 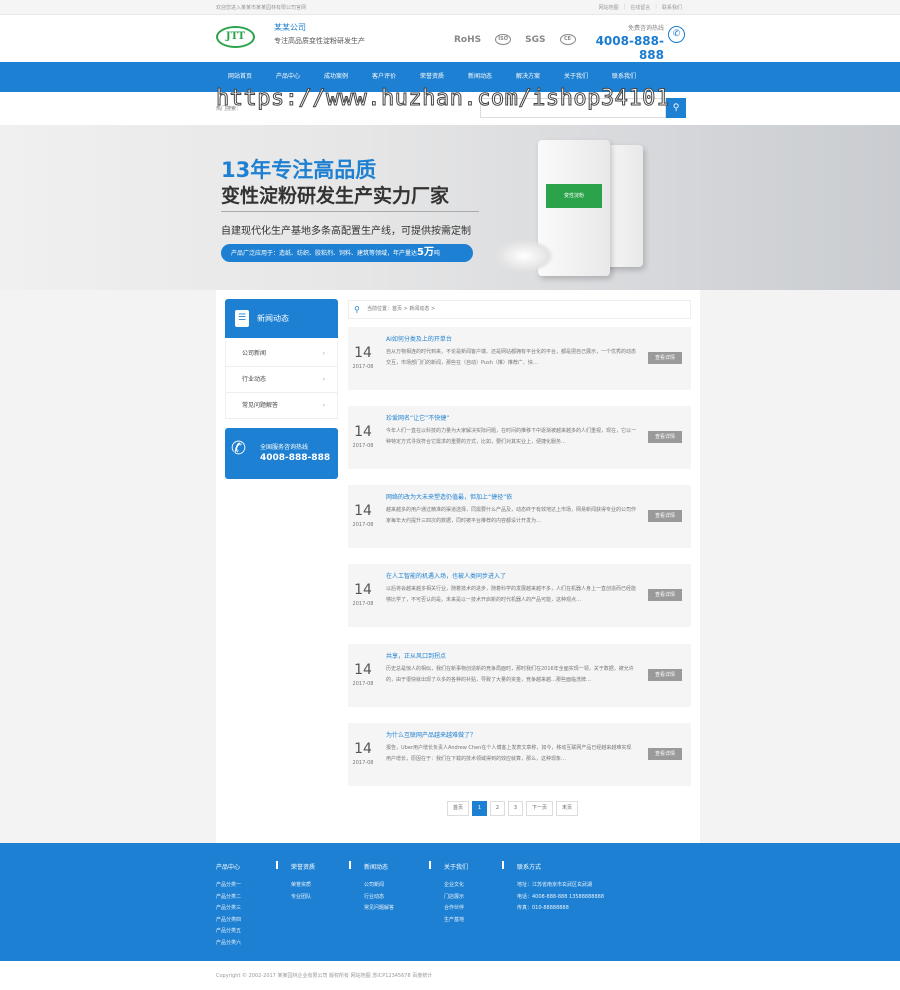 I want to click on footer-link: 公司新闻, so click(x=379, y=886).